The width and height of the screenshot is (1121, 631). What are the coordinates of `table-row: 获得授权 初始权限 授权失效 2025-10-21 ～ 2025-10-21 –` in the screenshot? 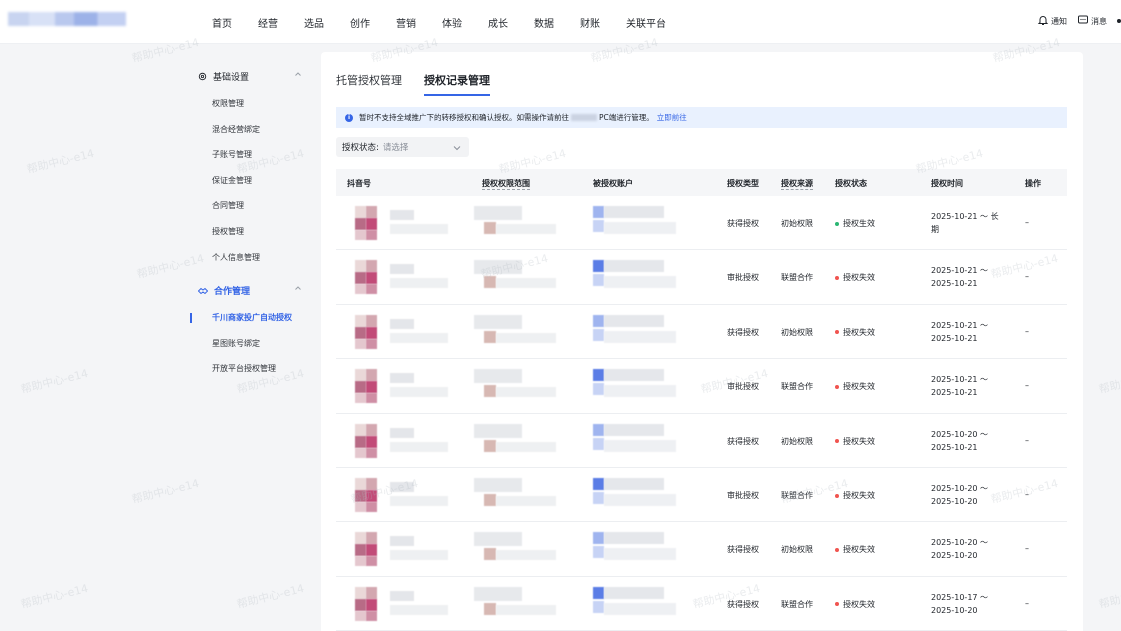 It's located at (701, 332).